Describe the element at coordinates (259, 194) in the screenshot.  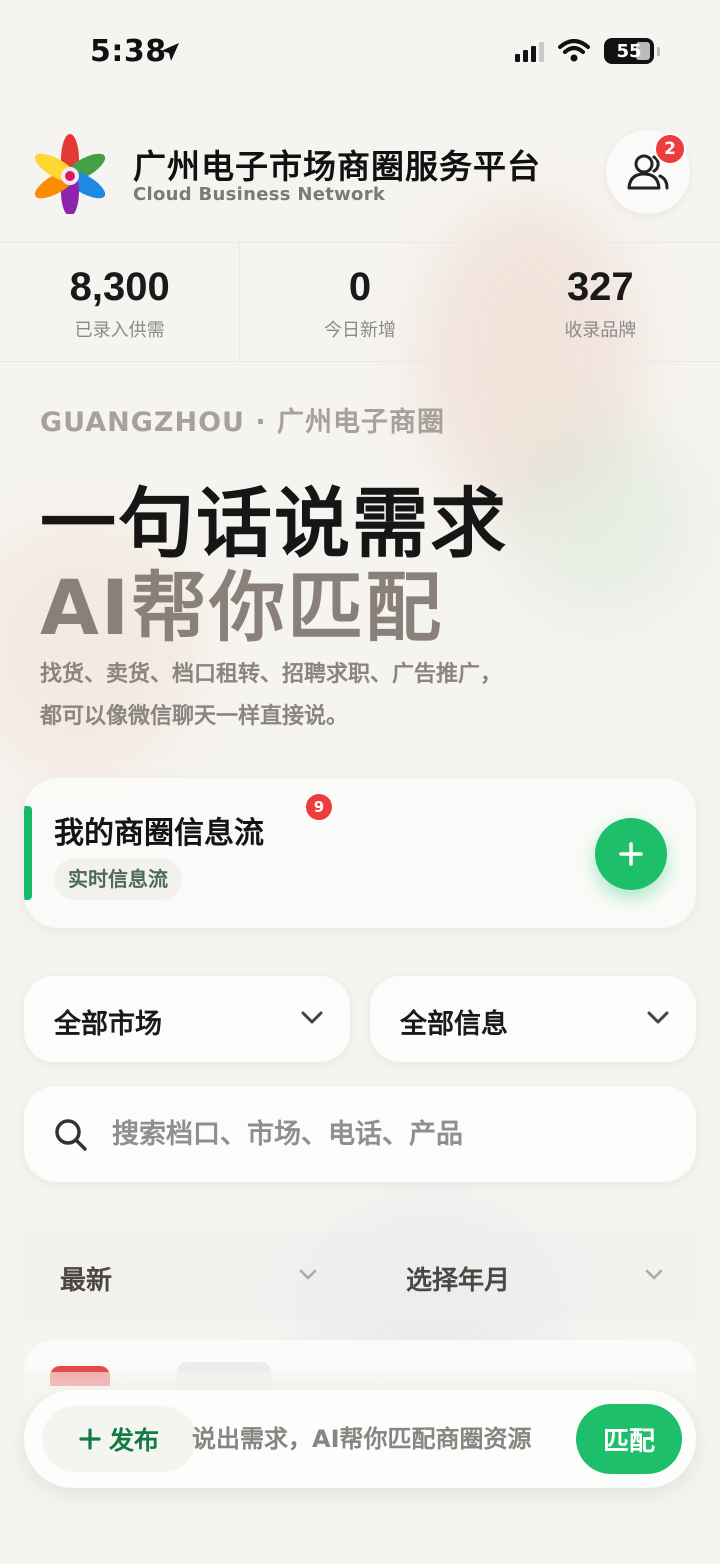
I see `app-subtitle: Cloud Business Network` at that location.